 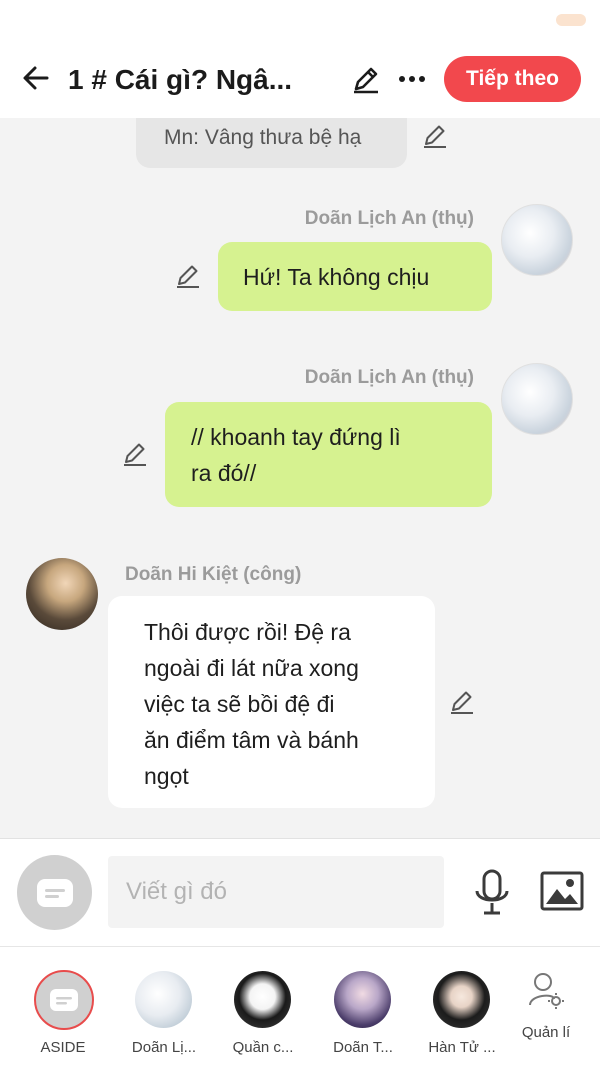 I want to click on message-line: việc ta sẽ bồi đệ đi, so click(x=239, y=704).